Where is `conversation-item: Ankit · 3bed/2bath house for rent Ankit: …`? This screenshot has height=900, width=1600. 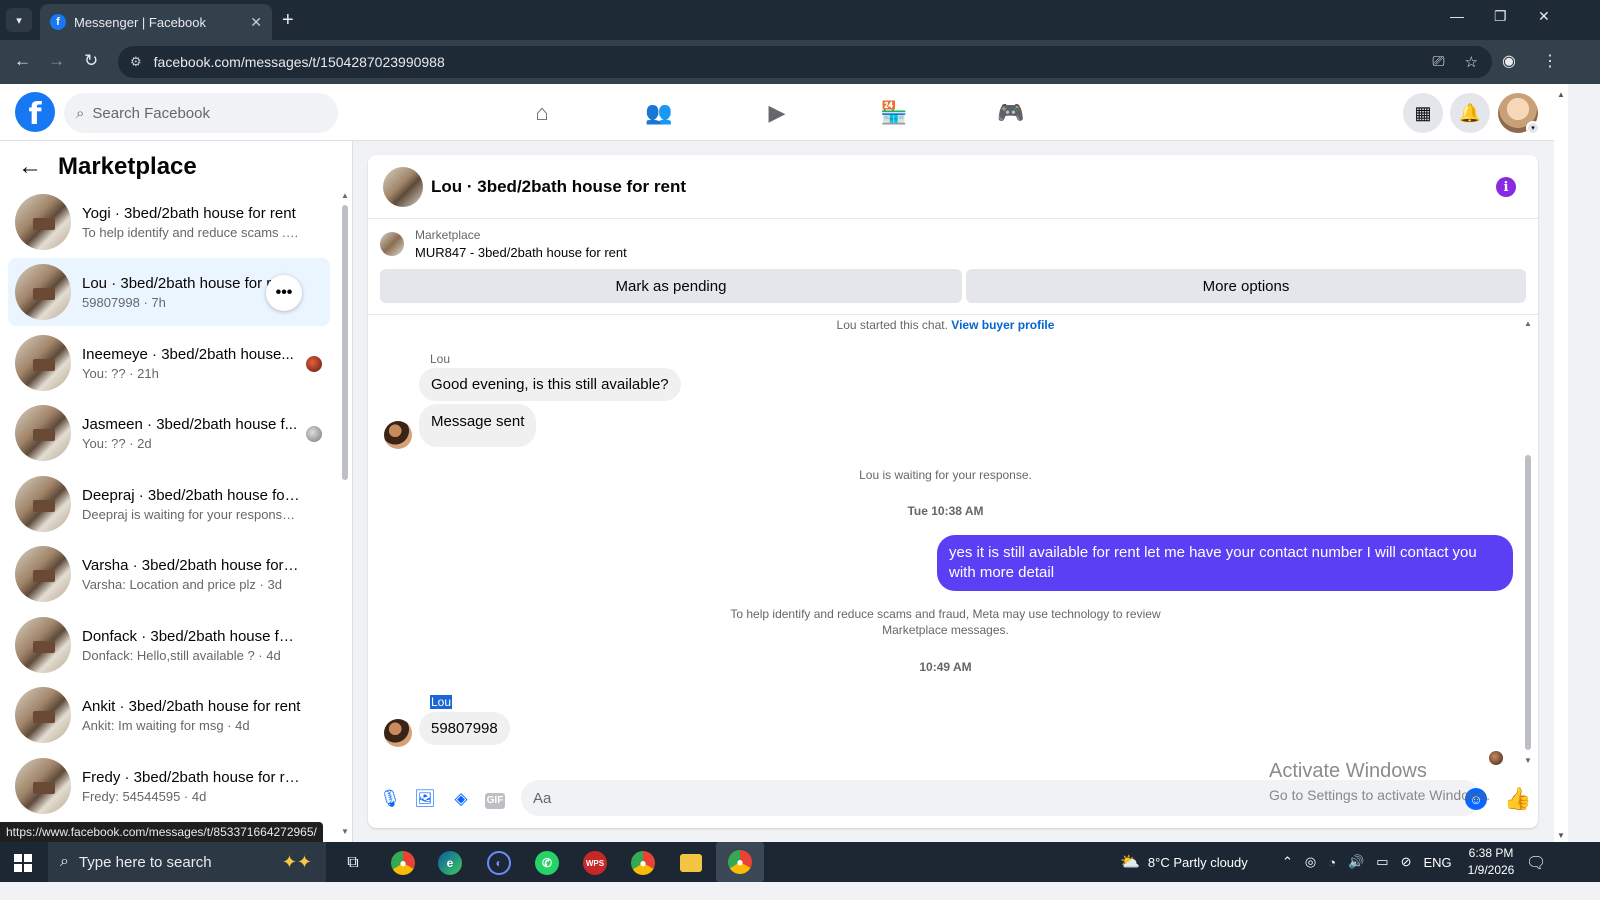 conversation-item: Ankit · 3bed/2bath house for rent Ankit: … is located at coordinates (169, 715).